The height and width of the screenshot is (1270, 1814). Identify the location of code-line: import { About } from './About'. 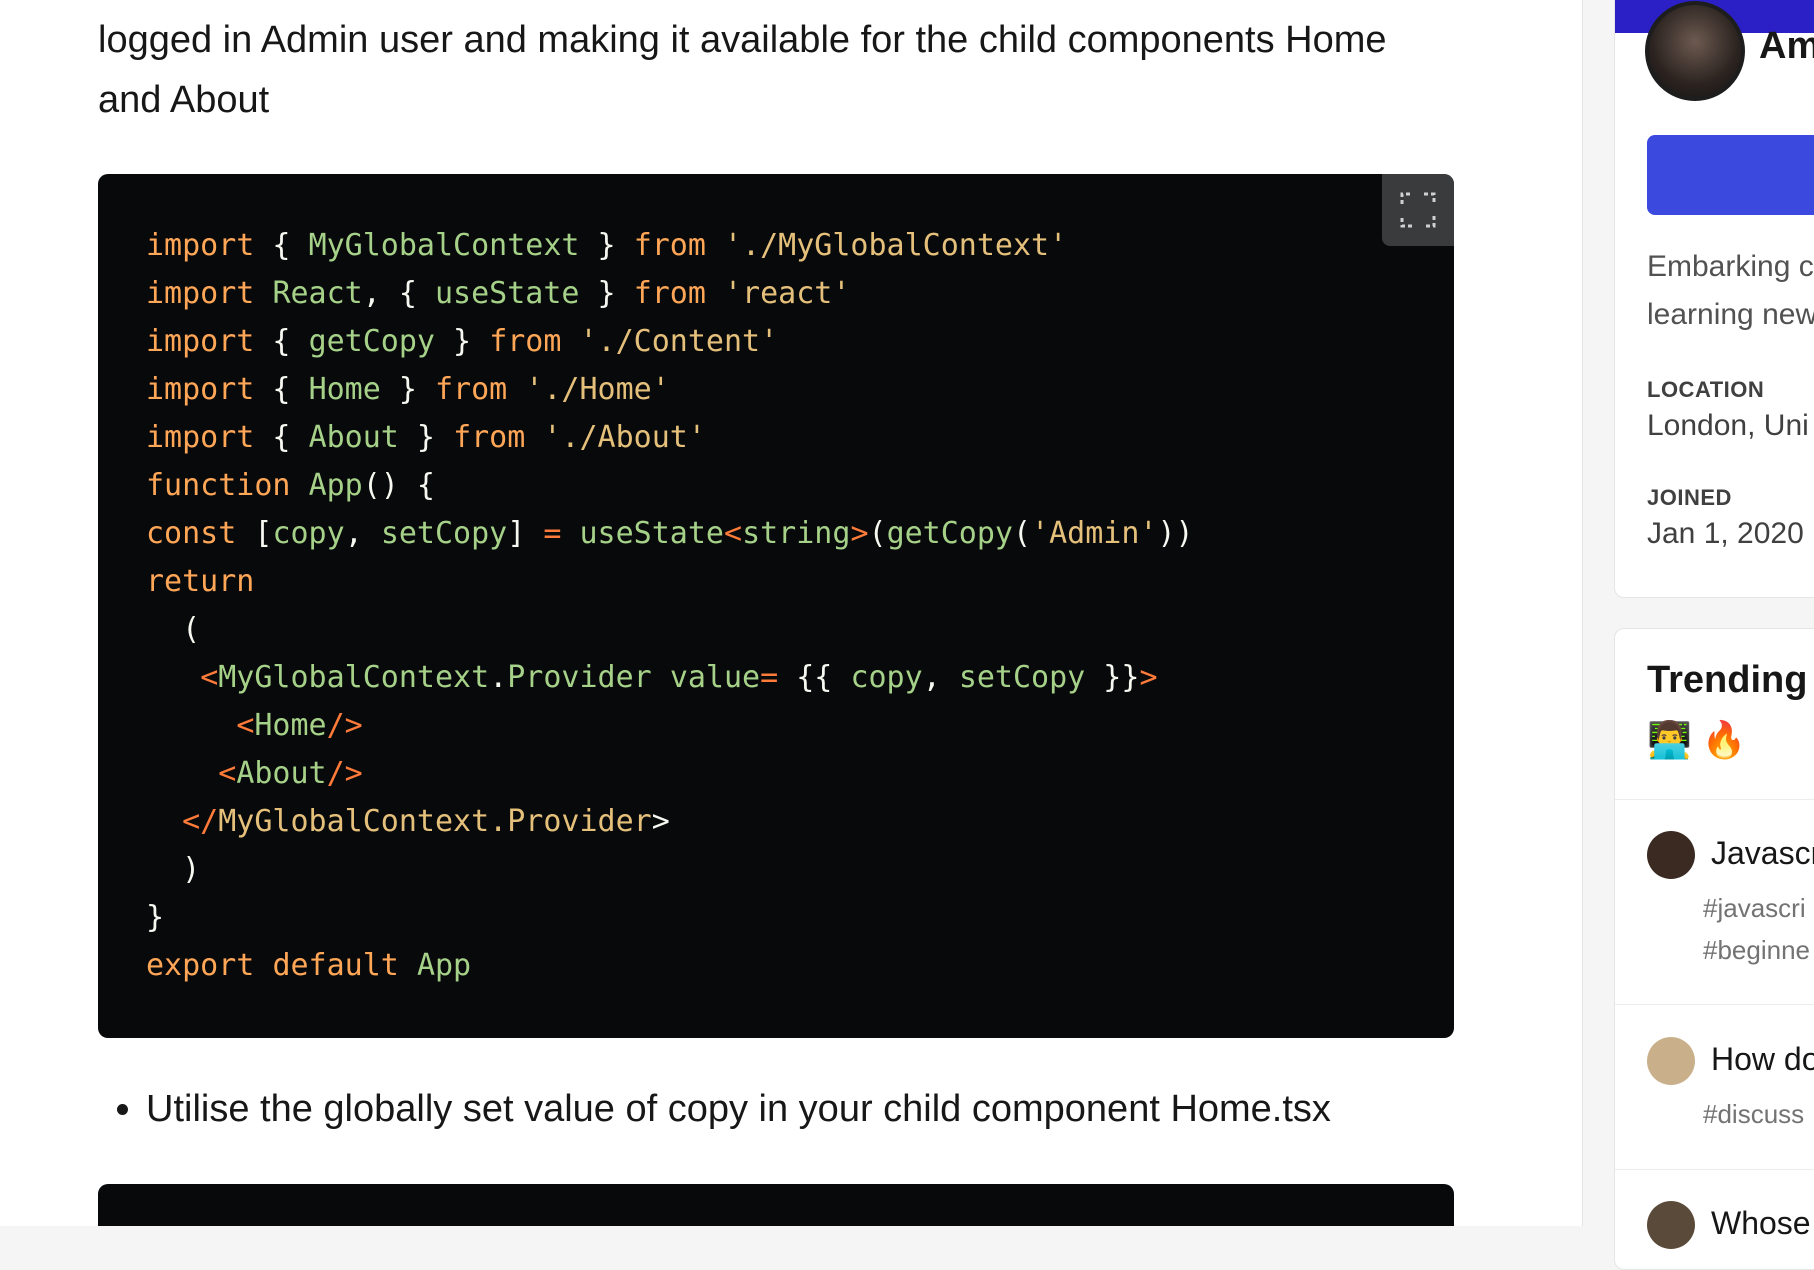
(670, 438).